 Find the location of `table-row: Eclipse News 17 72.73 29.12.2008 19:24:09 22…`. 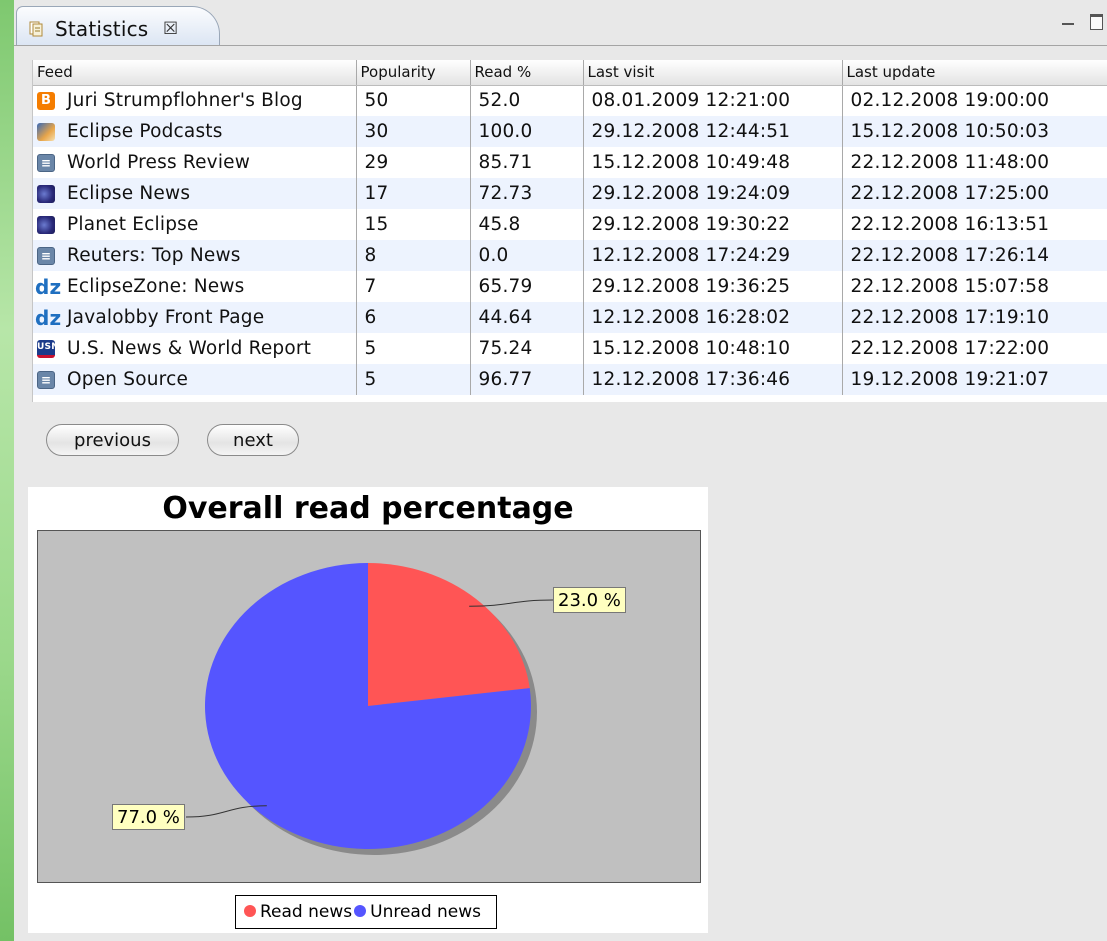

table-row: Eclipse News 17 72.73 29.12.2008 19:24:09 22… is located at coordinates (570, 193).